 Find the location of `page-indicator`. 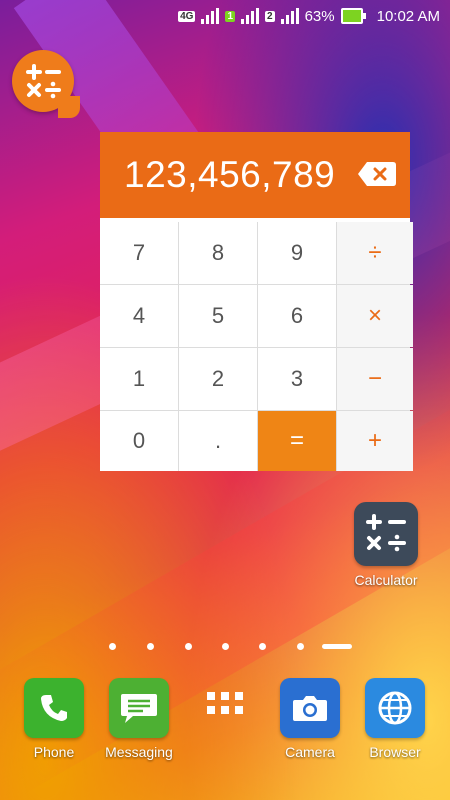

page-indicator is located at coordinates (225, 646).